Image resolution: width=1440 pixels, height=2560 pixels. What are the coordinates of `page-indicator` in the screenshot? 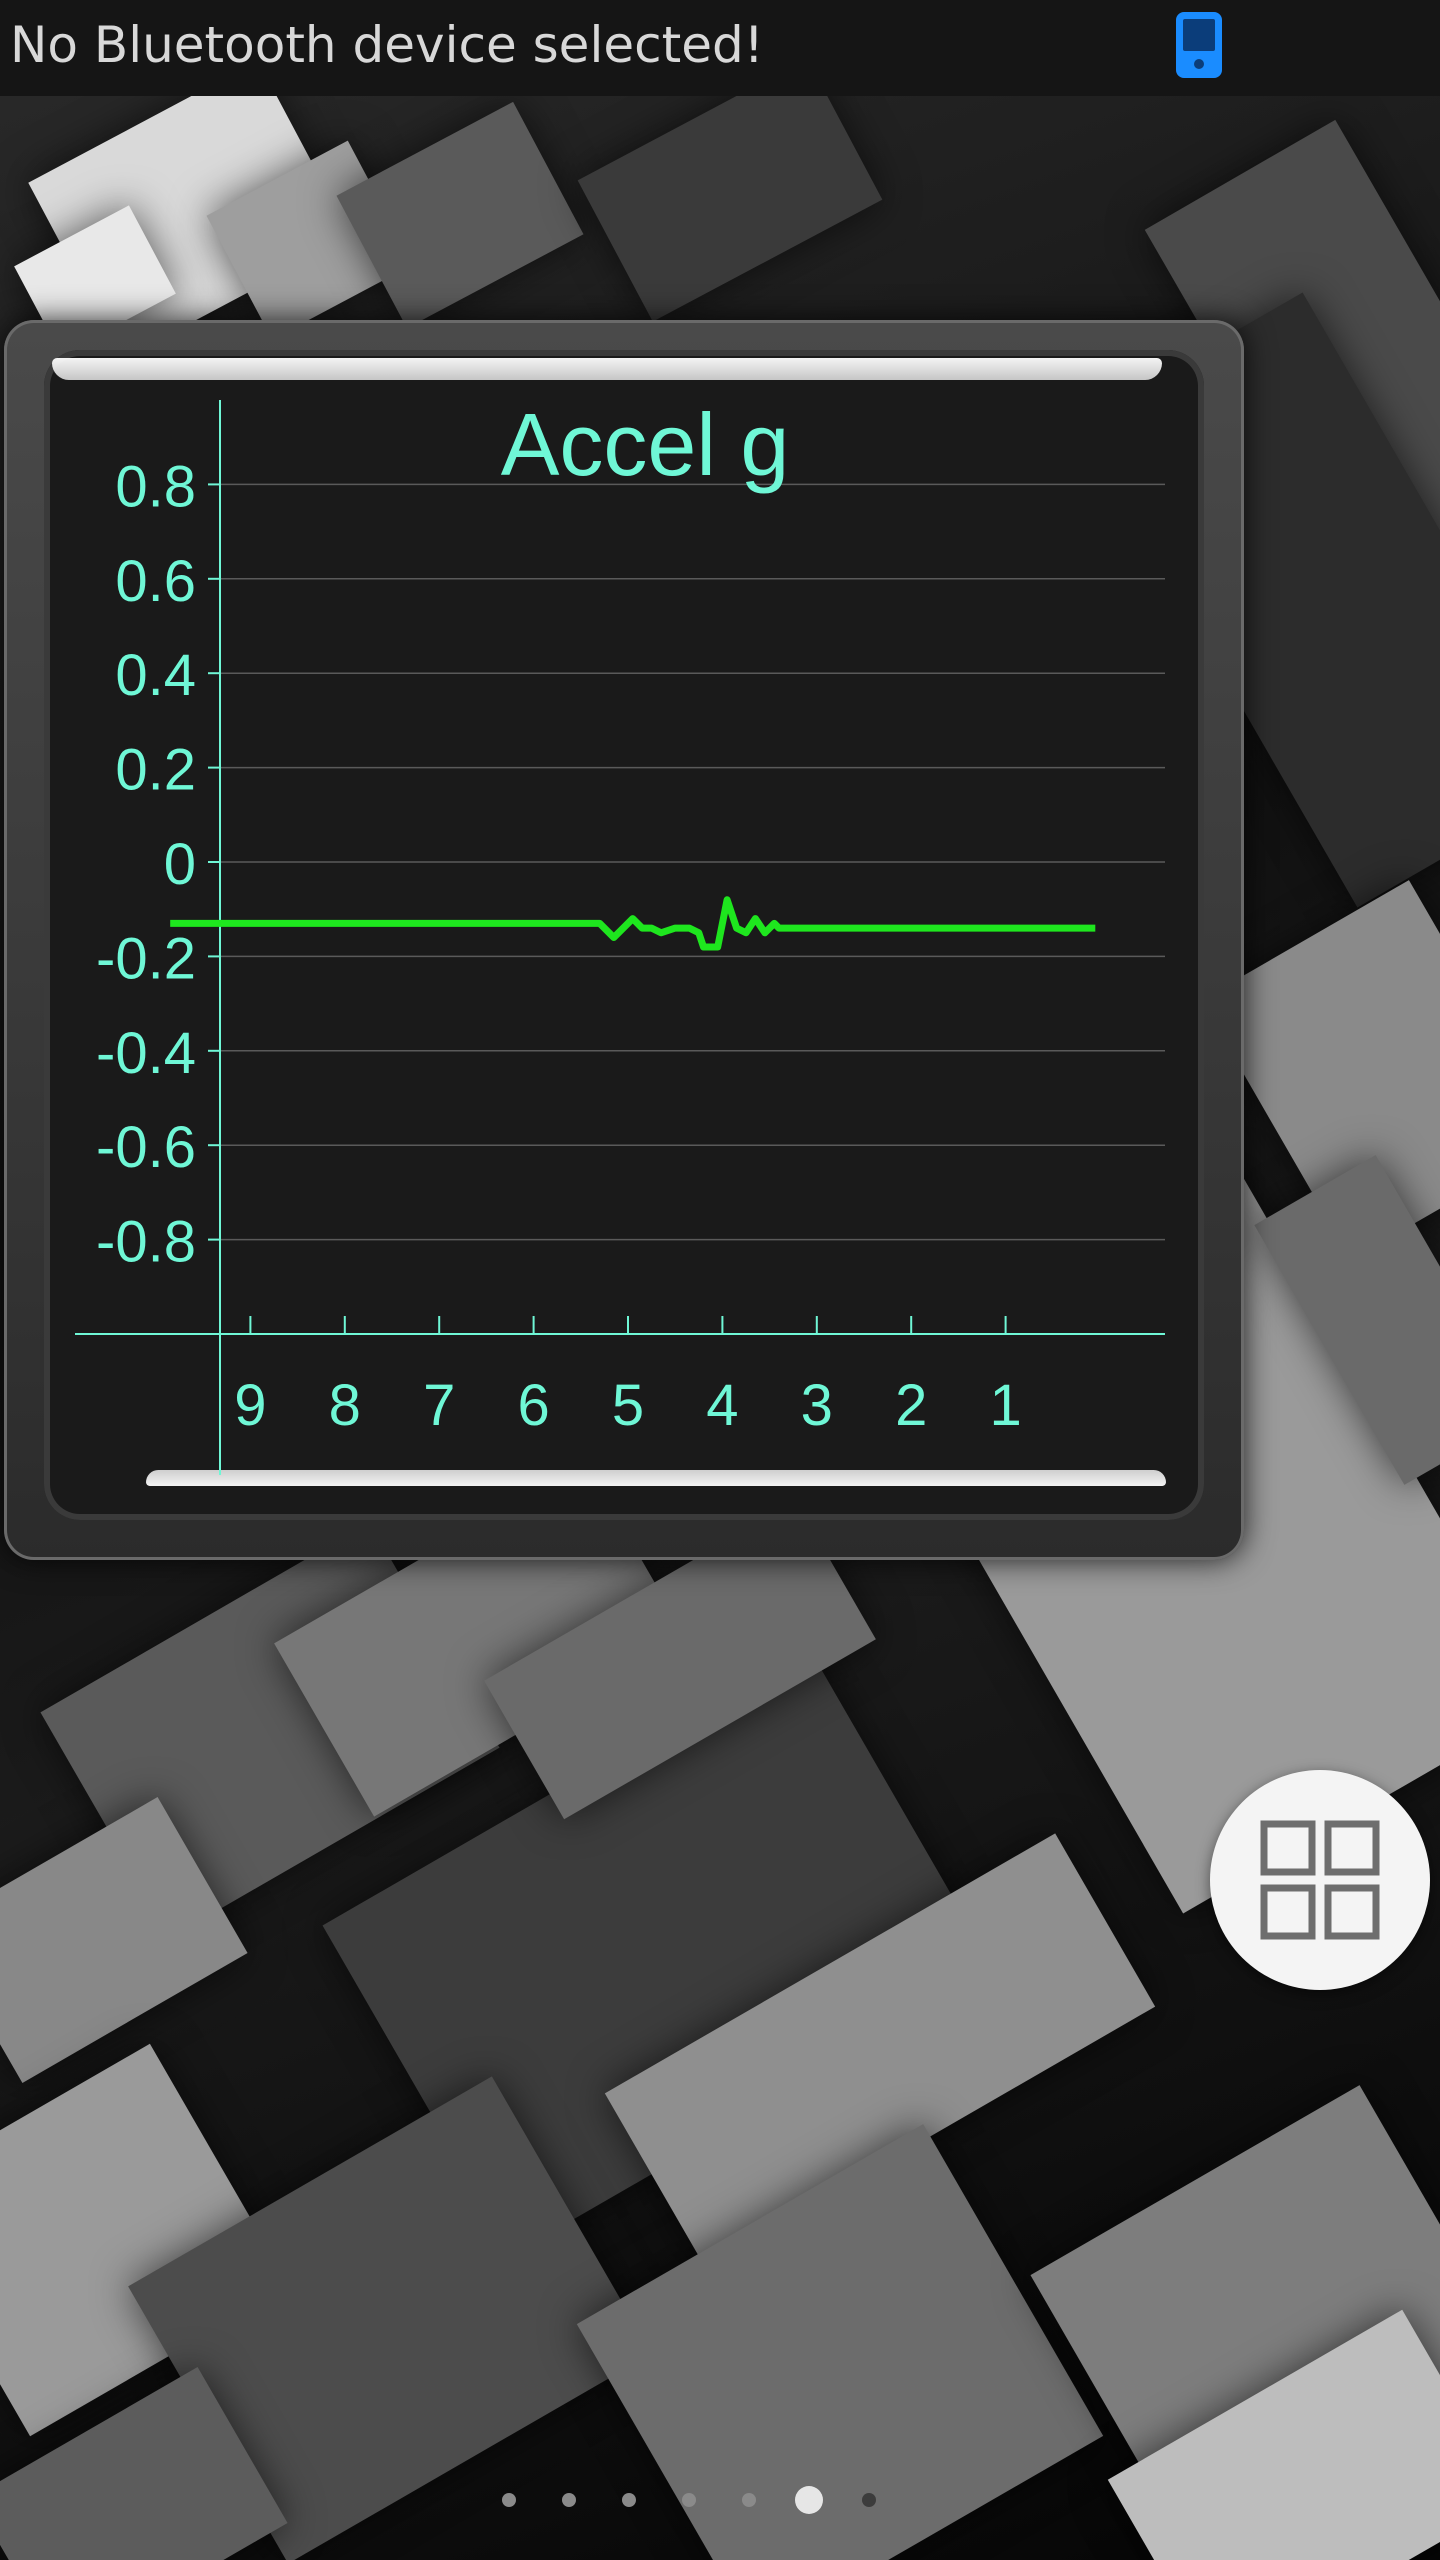 It's located at (720, 2500).